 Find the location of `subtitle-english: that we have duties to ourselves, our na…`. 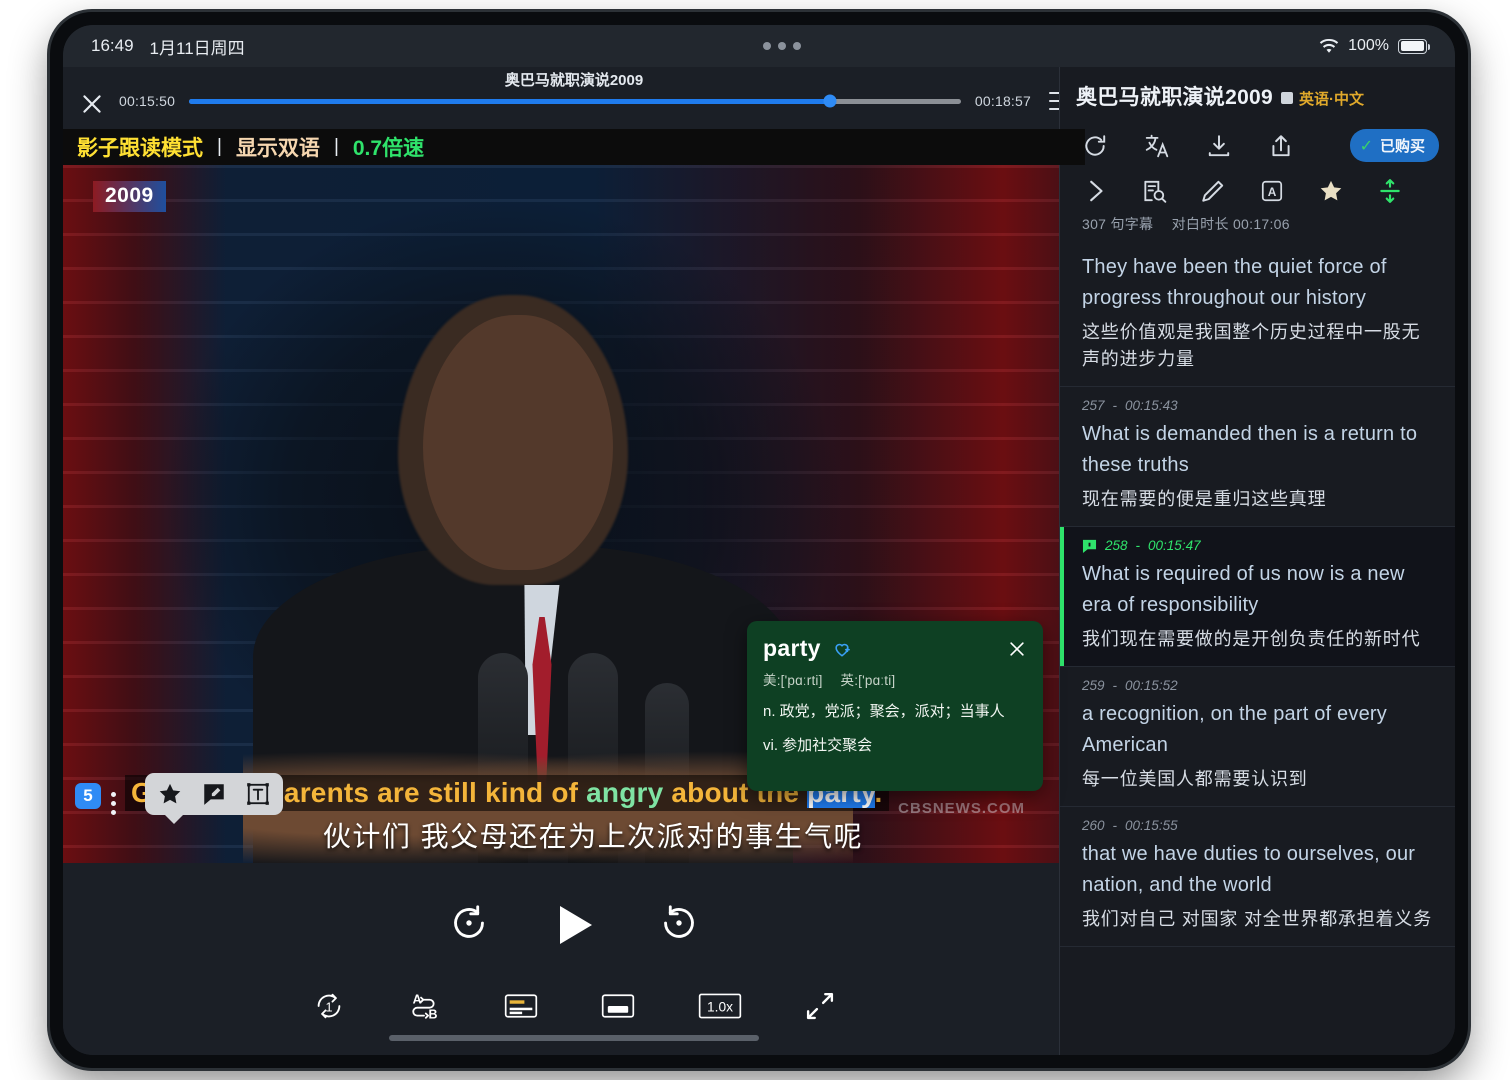

subtitle-english: that we have duties to ourselves, our na… is located at coordinates (1249, 869).